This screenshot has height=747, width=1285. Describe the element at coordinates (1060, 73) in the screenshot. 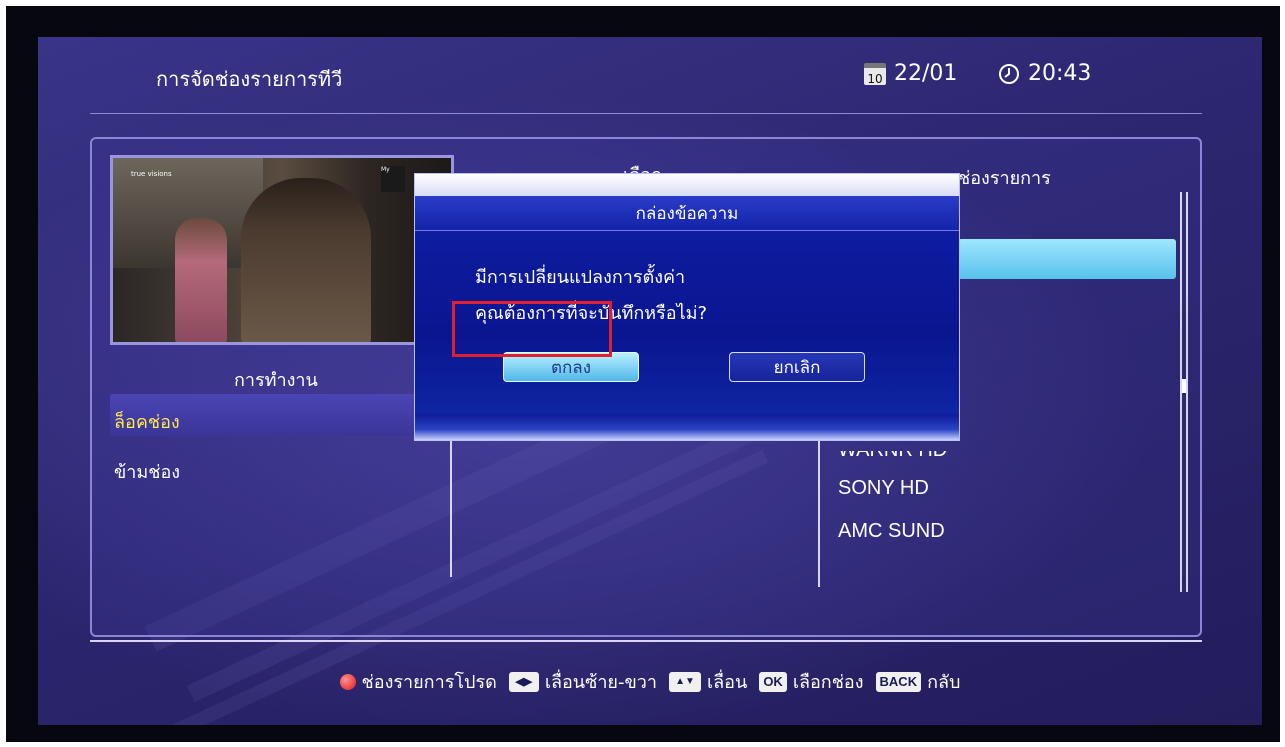

I see `time-text: 20:43` at that location.